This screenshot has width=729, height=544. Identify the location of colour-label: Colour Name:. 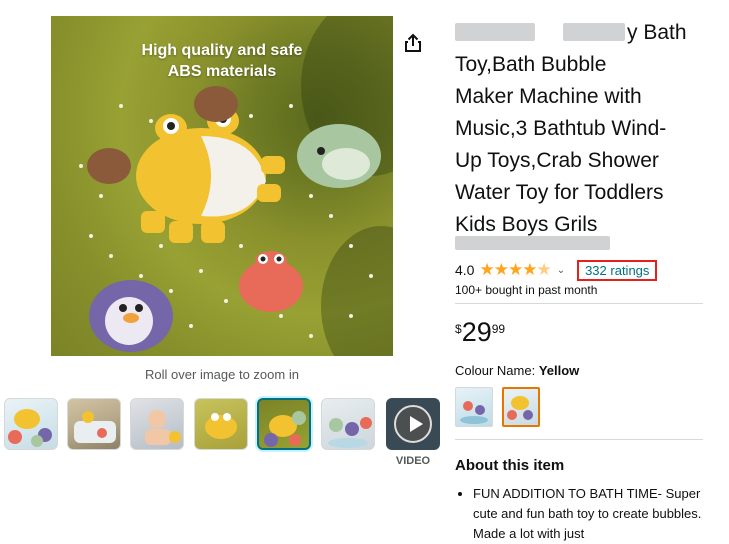
(495, 370).